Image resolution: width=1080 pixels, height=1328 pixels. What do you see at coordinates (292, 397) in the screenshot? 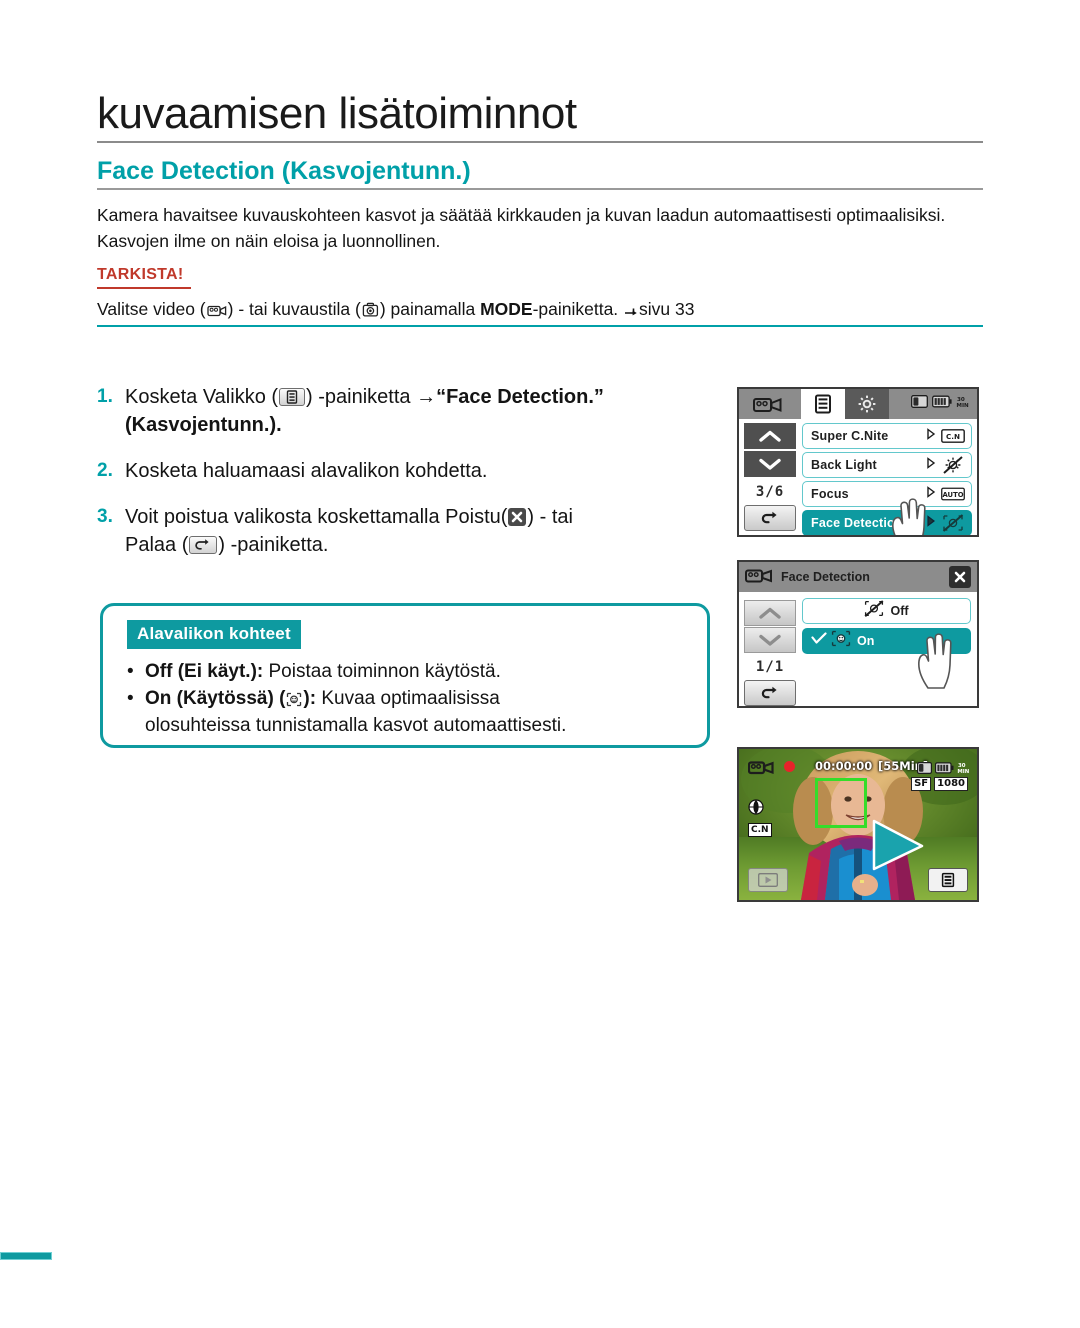
I see `menu-button-icon` at bounding box center [292, 397].